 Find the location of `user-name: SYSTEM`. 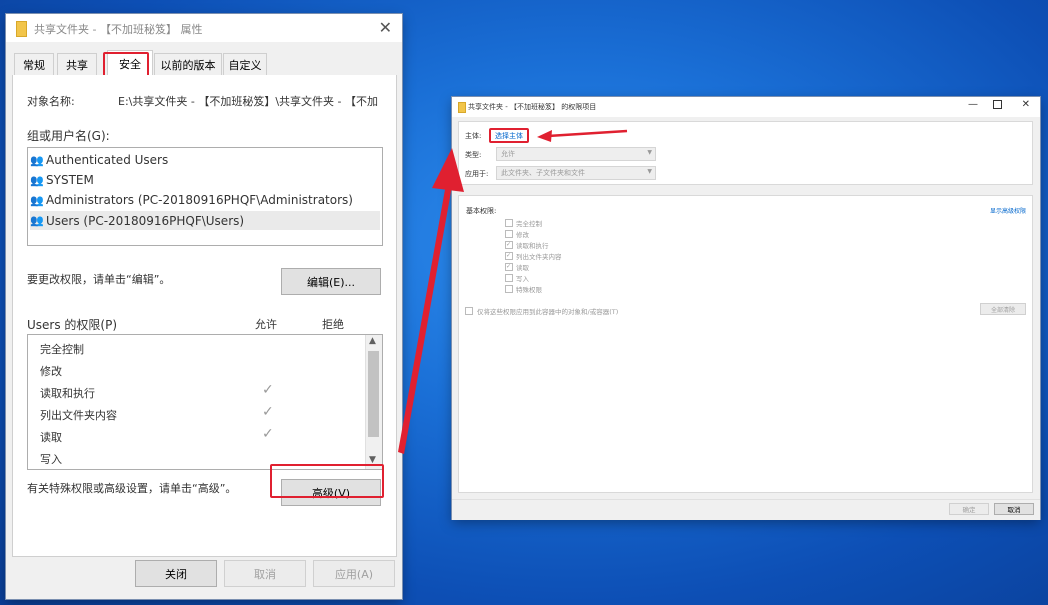

user-name: SYSTEM is located at coordinates (70, 180).